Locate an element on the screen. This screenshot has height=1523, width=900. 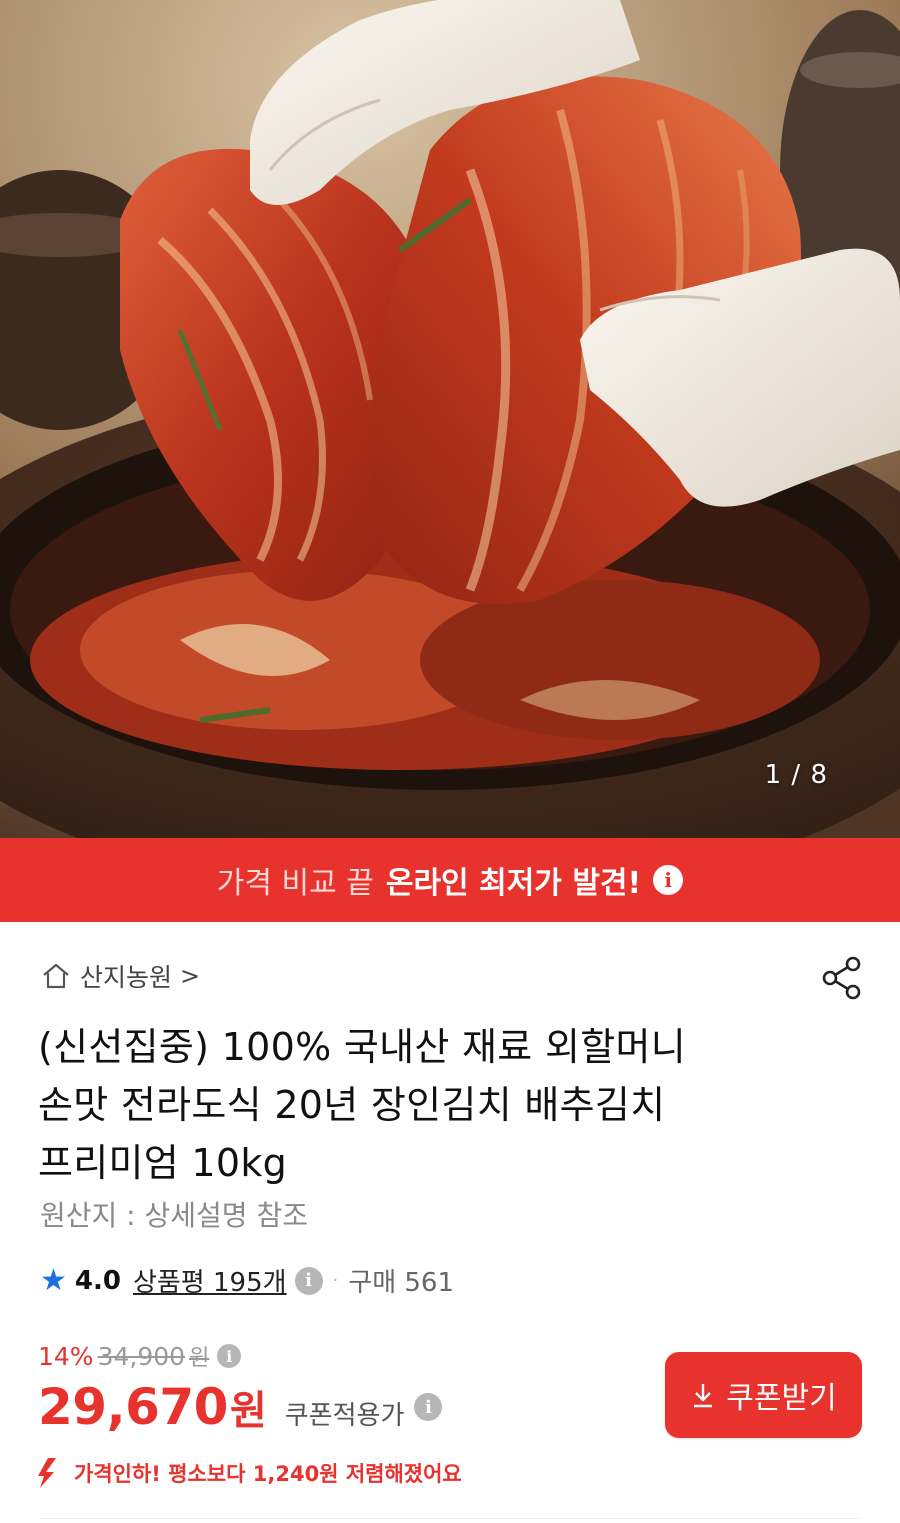
share-icon is located at coordinates (842, 978).